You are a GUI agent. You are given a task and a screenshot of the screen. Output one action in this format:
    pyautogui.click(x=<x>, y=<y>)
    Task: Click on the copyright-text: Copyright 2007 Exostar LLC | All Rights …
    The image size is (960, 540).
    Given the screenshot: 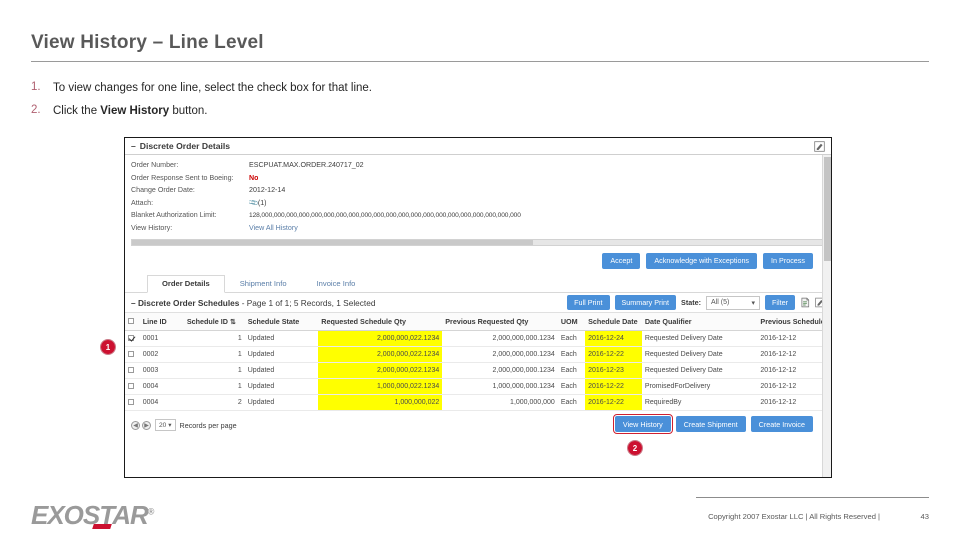 What is the action you would take?
    pyautogui.click(x=794, y=516)
    